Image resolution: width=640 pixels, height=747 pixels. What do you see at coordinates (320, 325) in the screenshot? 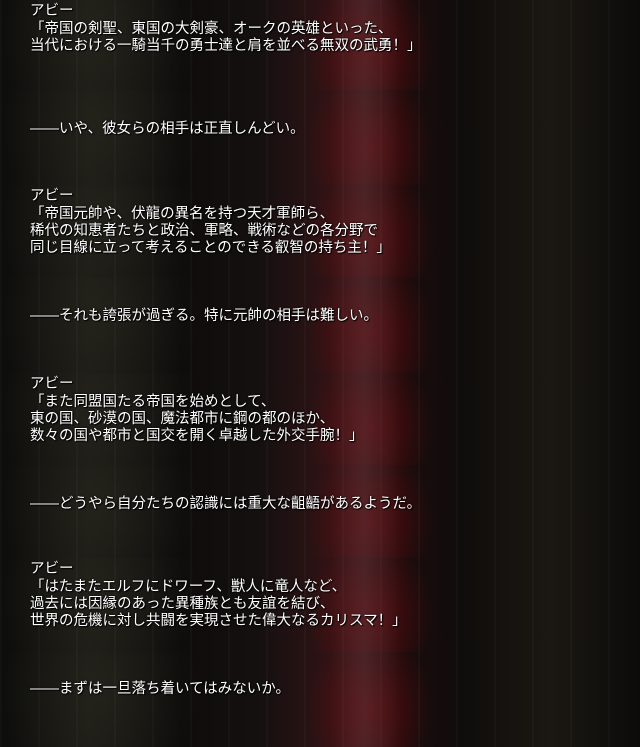
I see `narration-panel: ――それも誇張が過ぎる。特に元帥の相手は難しい。` at bounding box center [320, 325].